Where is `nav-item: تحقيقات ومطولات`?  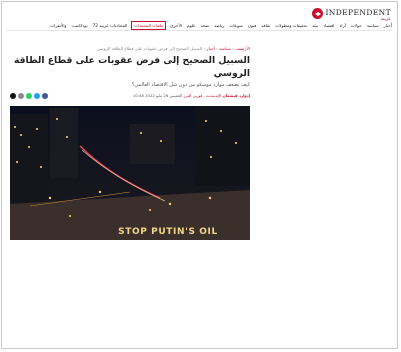 nav-item: تحقيقات ومطولات is located at coordinates (291, 25).